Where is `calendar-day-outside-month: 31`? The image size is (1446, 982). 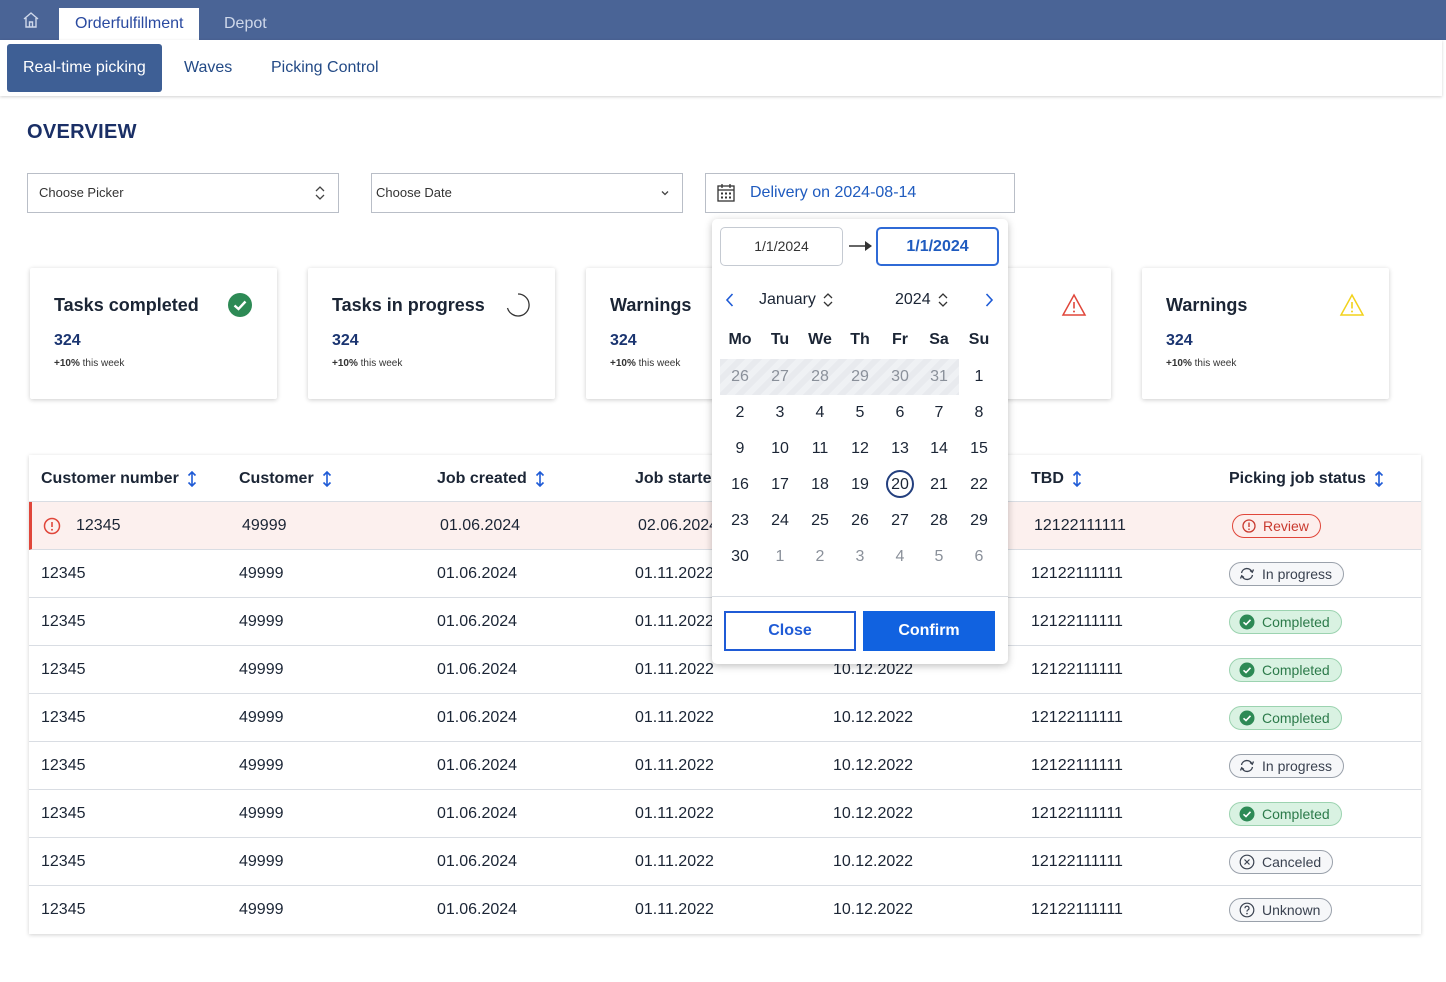 calendar-day-outside-month: 31 is located at coordinates (939, 377).